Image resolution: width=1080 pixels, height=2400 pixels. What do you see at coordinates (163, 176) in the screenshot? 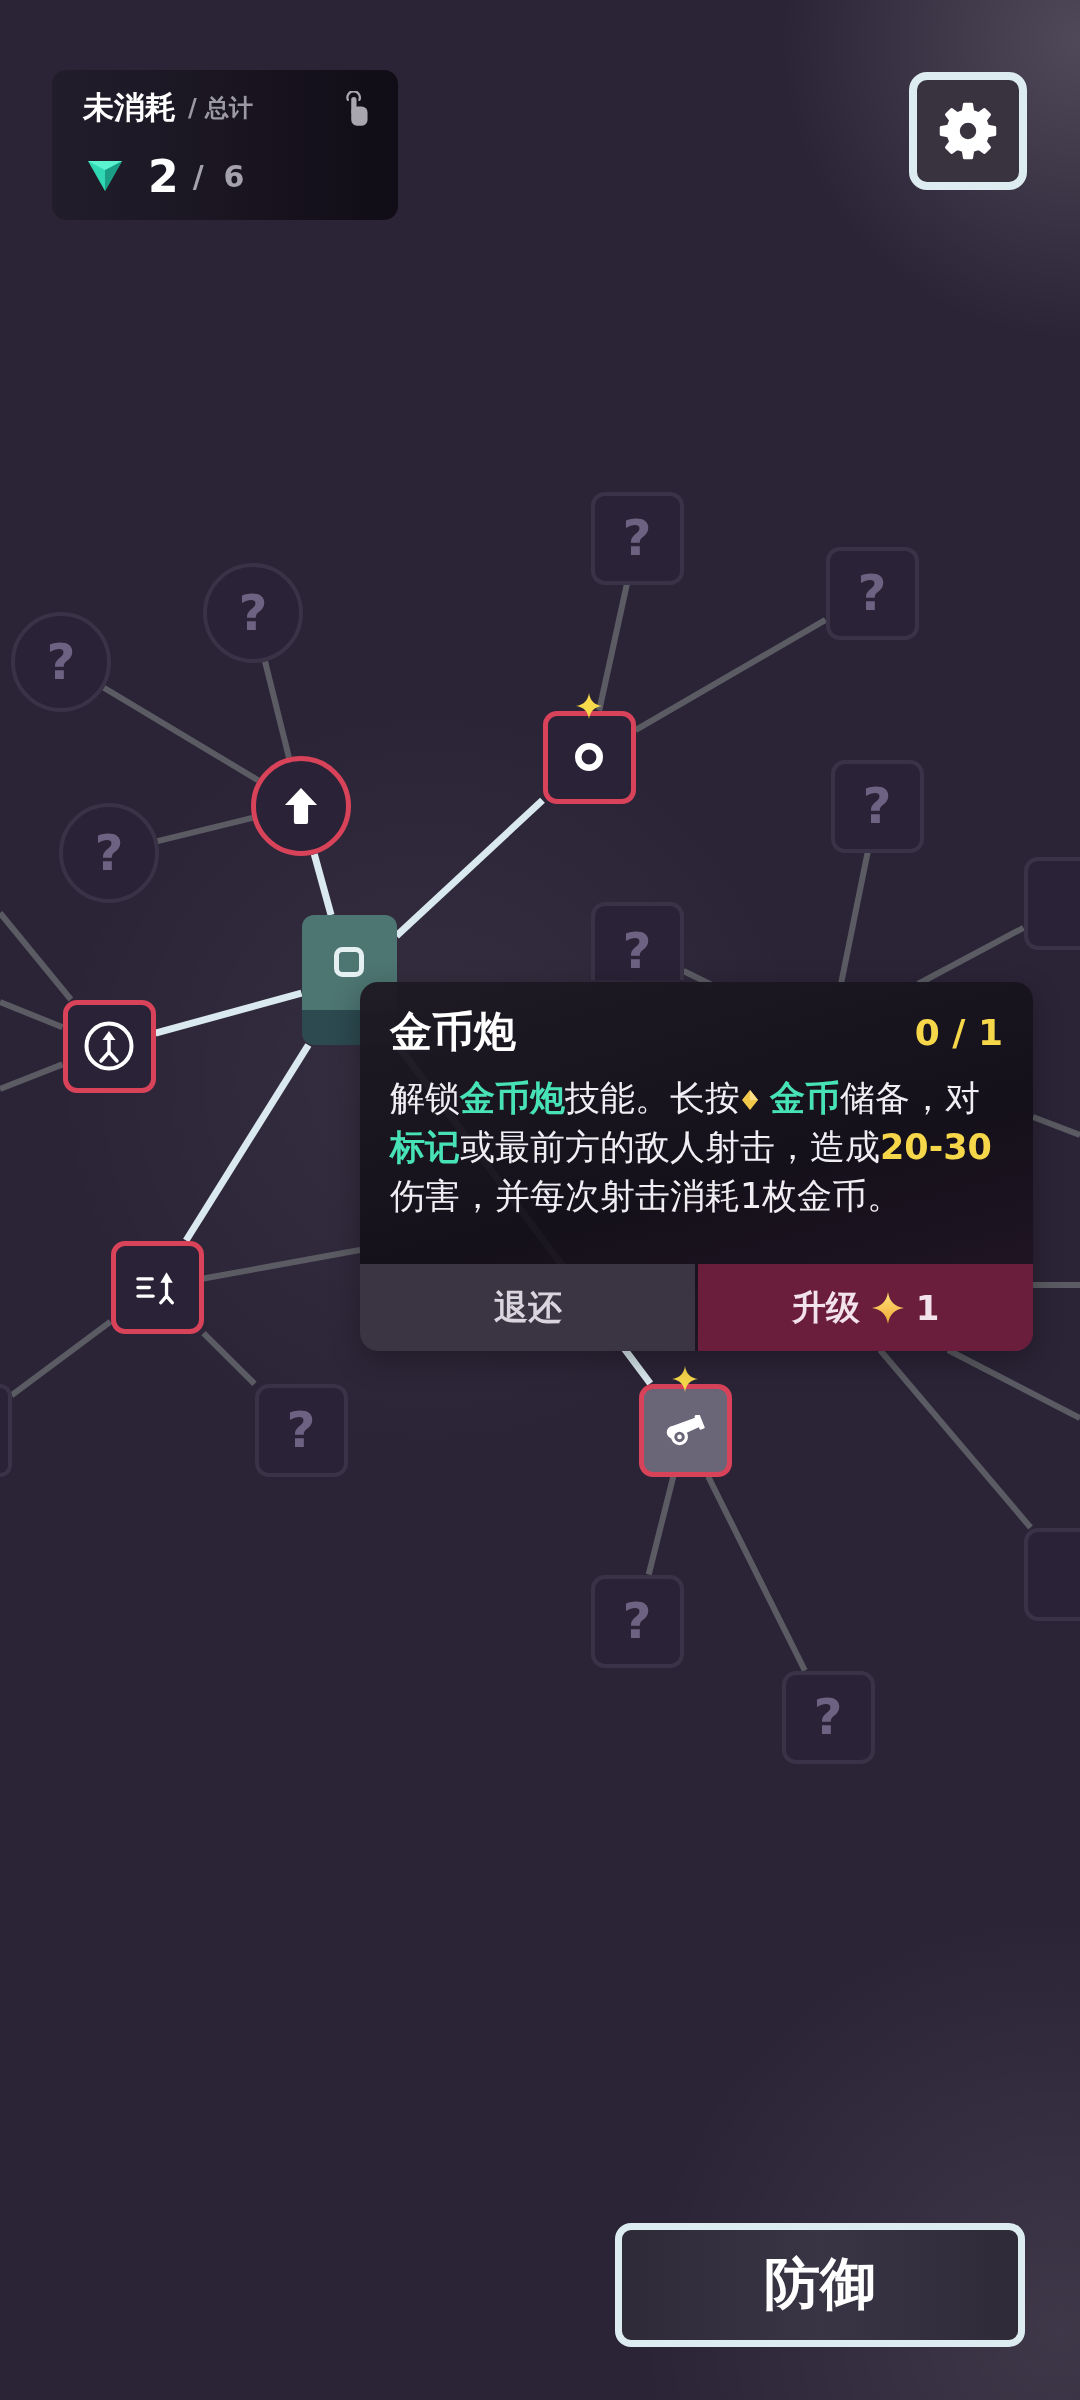
I see `points-unspent: 2` at bounding box center [163, 176].